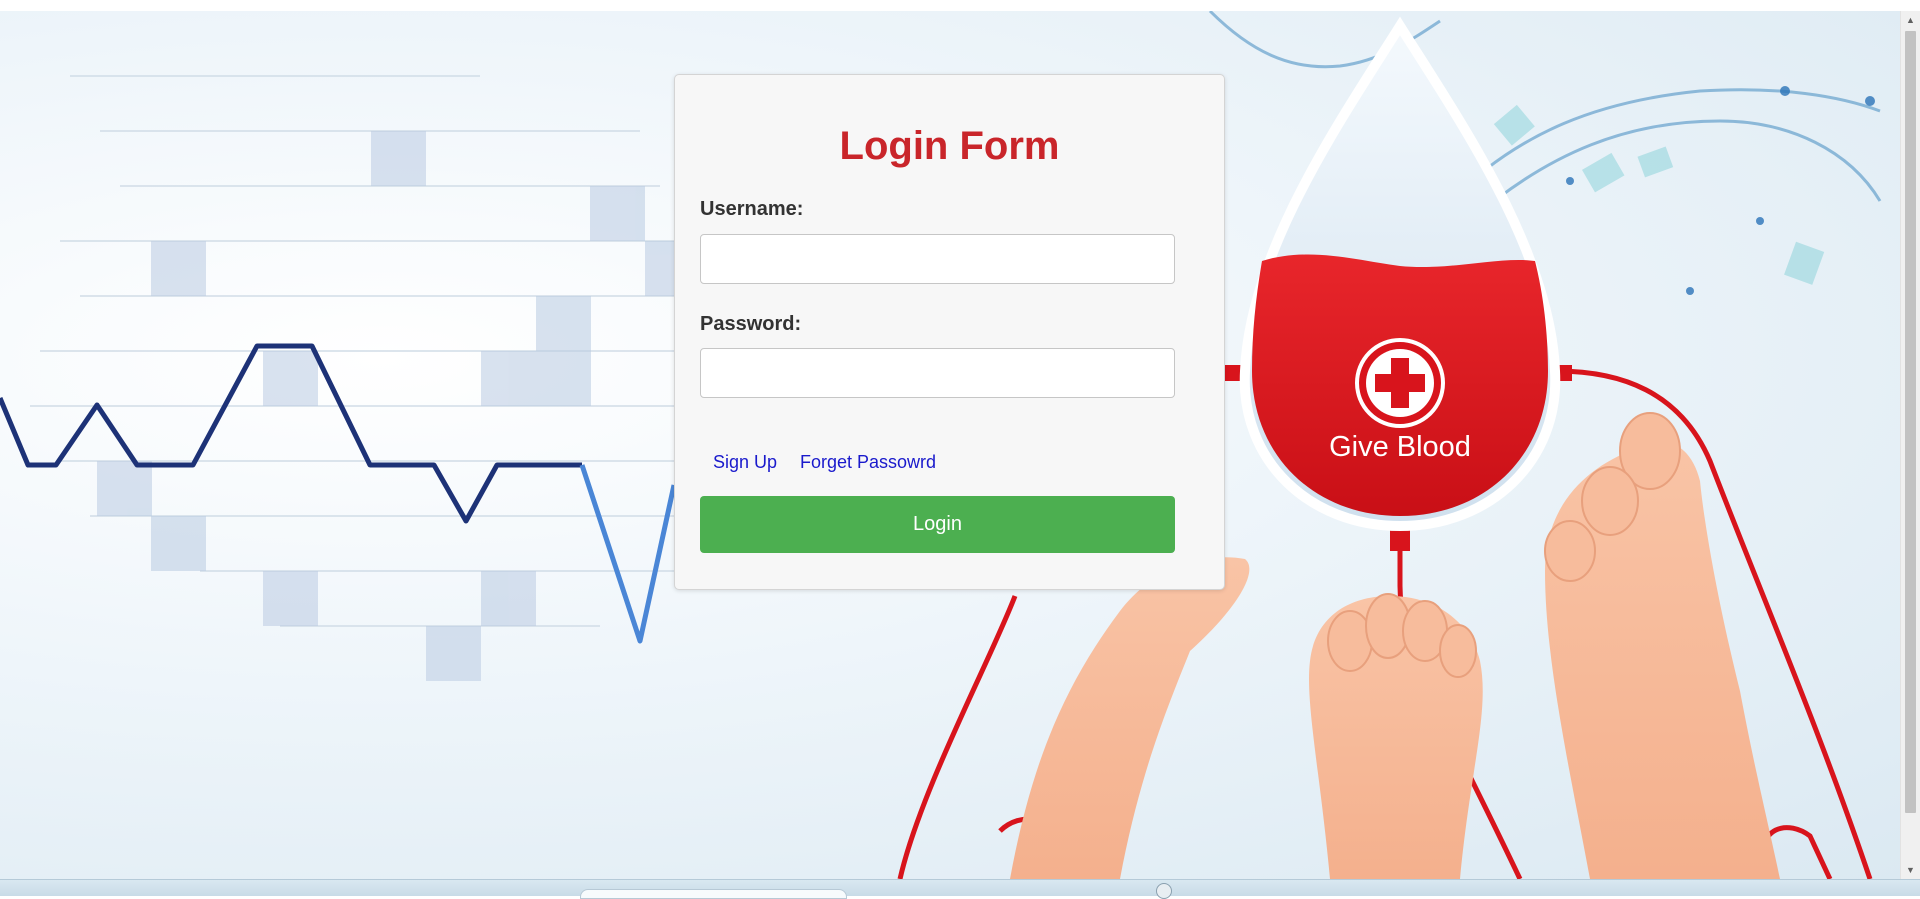 This screenshot has width=1920, height=899. I want to click on scroll-up-arrow-icon: ▲, so click(1910, 20).